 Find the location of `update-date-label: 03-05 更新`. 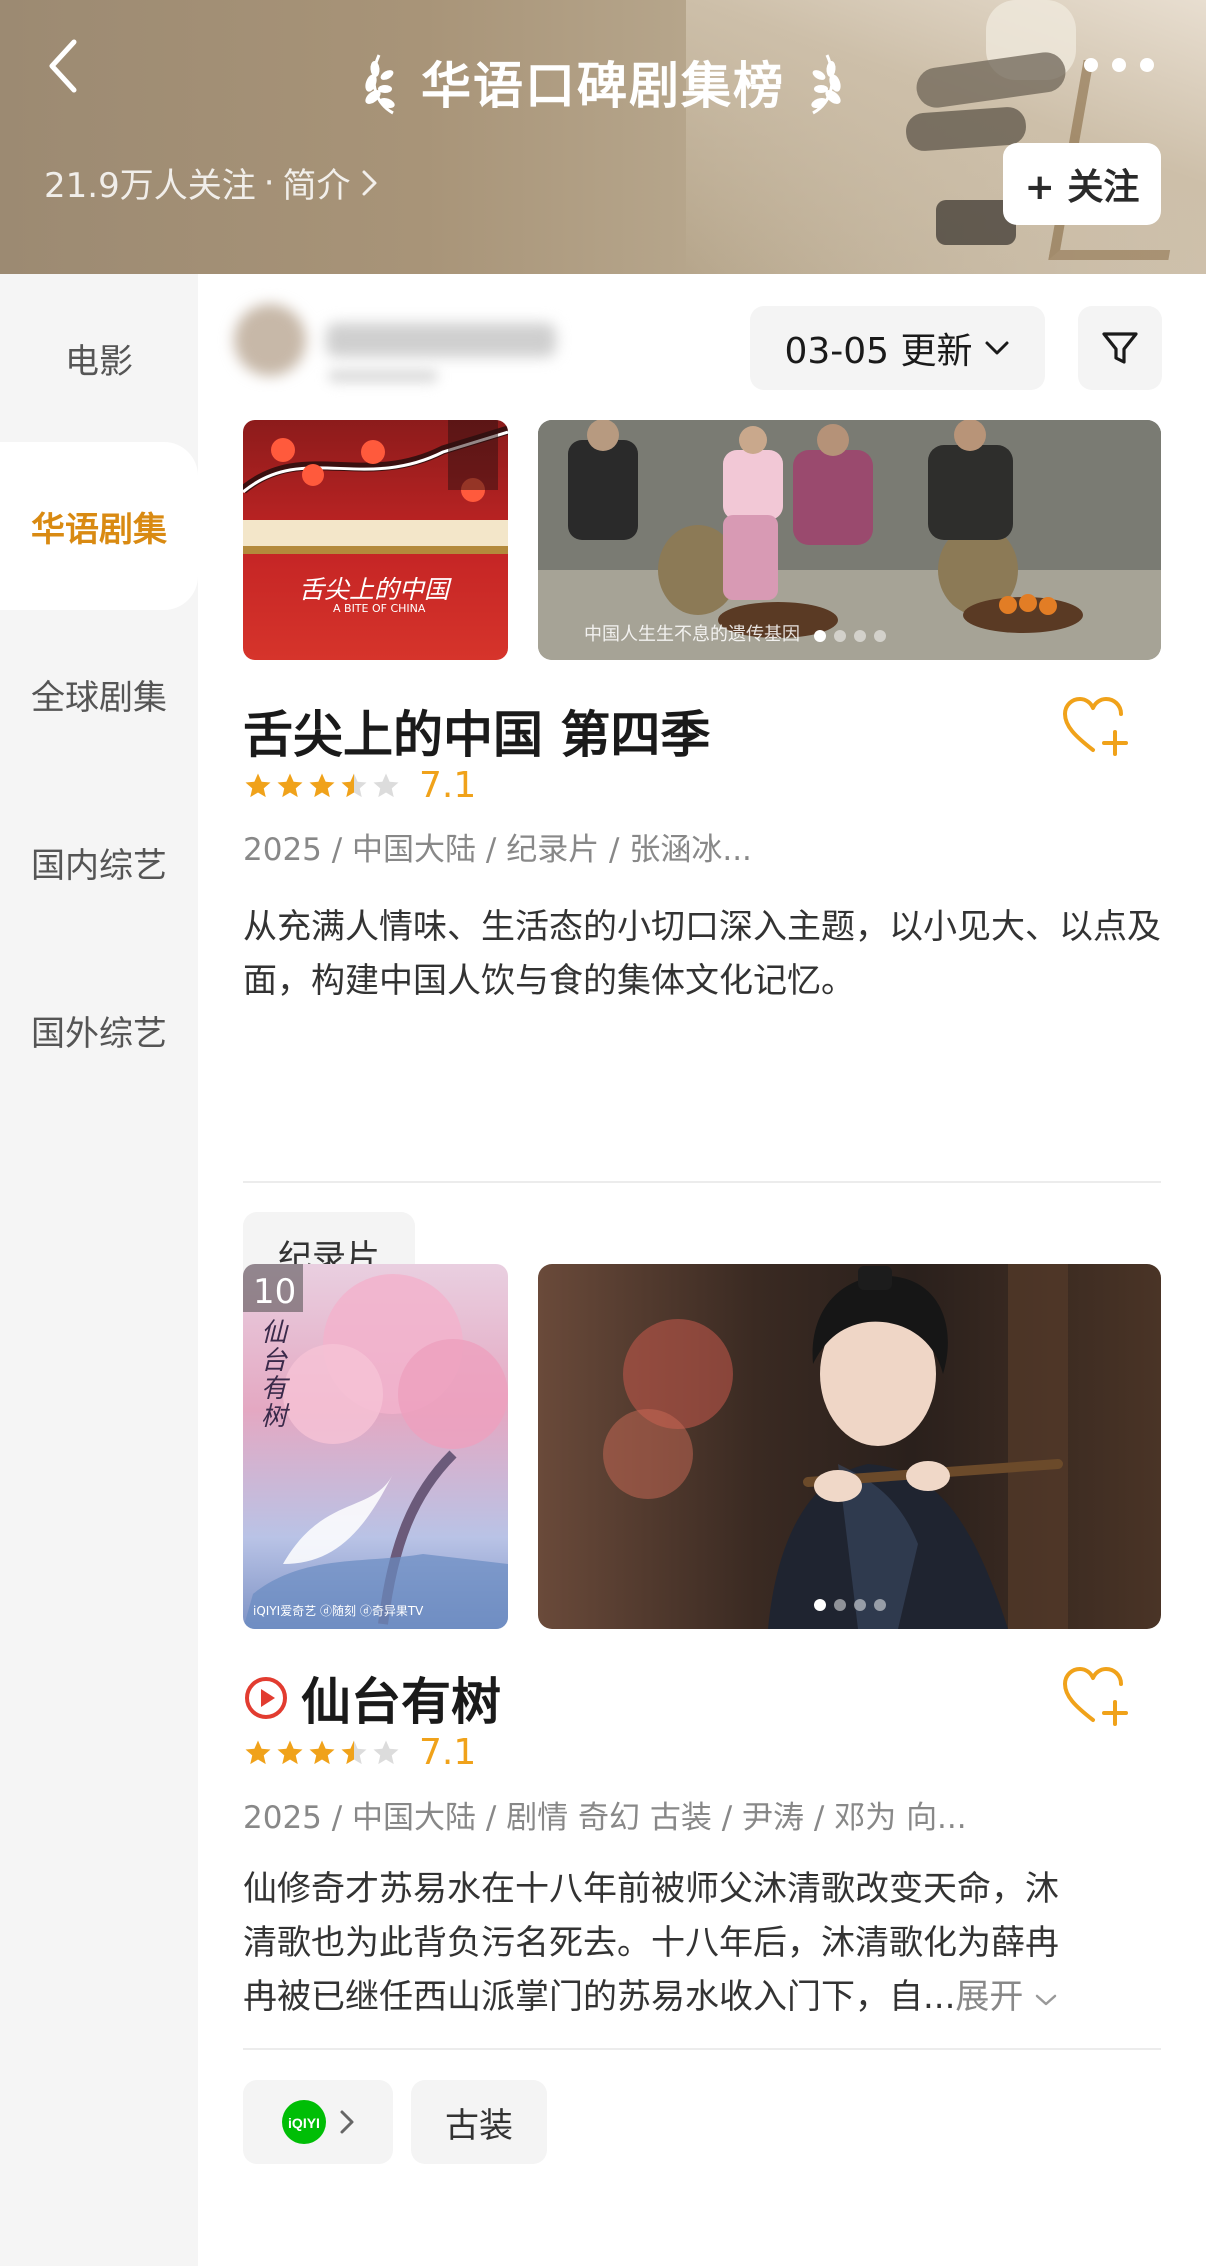

update-date-label: 03-05 更新 is located at coordinates (878, 351).